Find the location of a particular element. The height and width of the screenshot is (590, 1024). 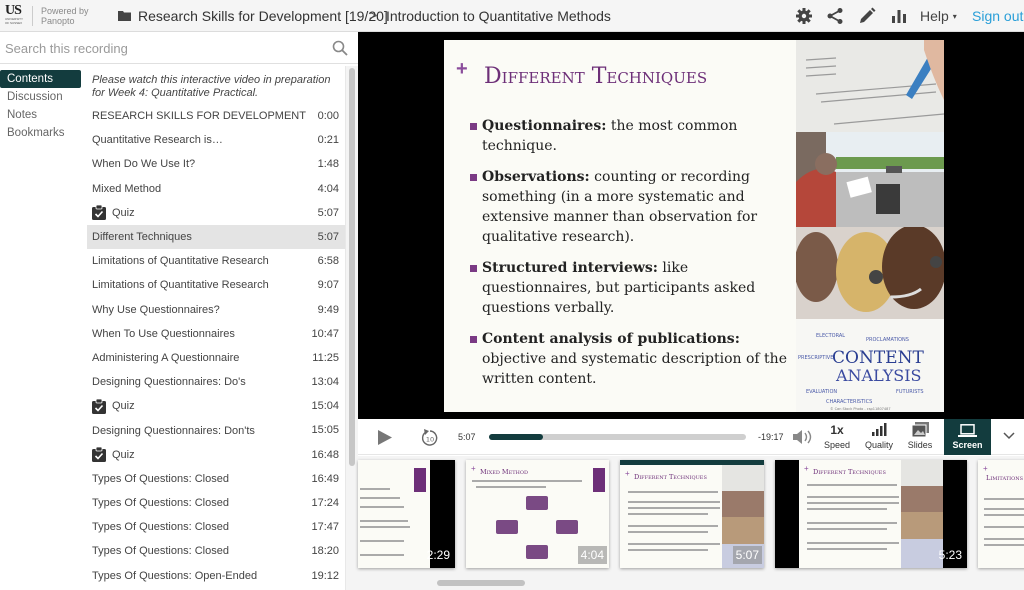

quality-button: Quality is located at coordinates (879, 437).